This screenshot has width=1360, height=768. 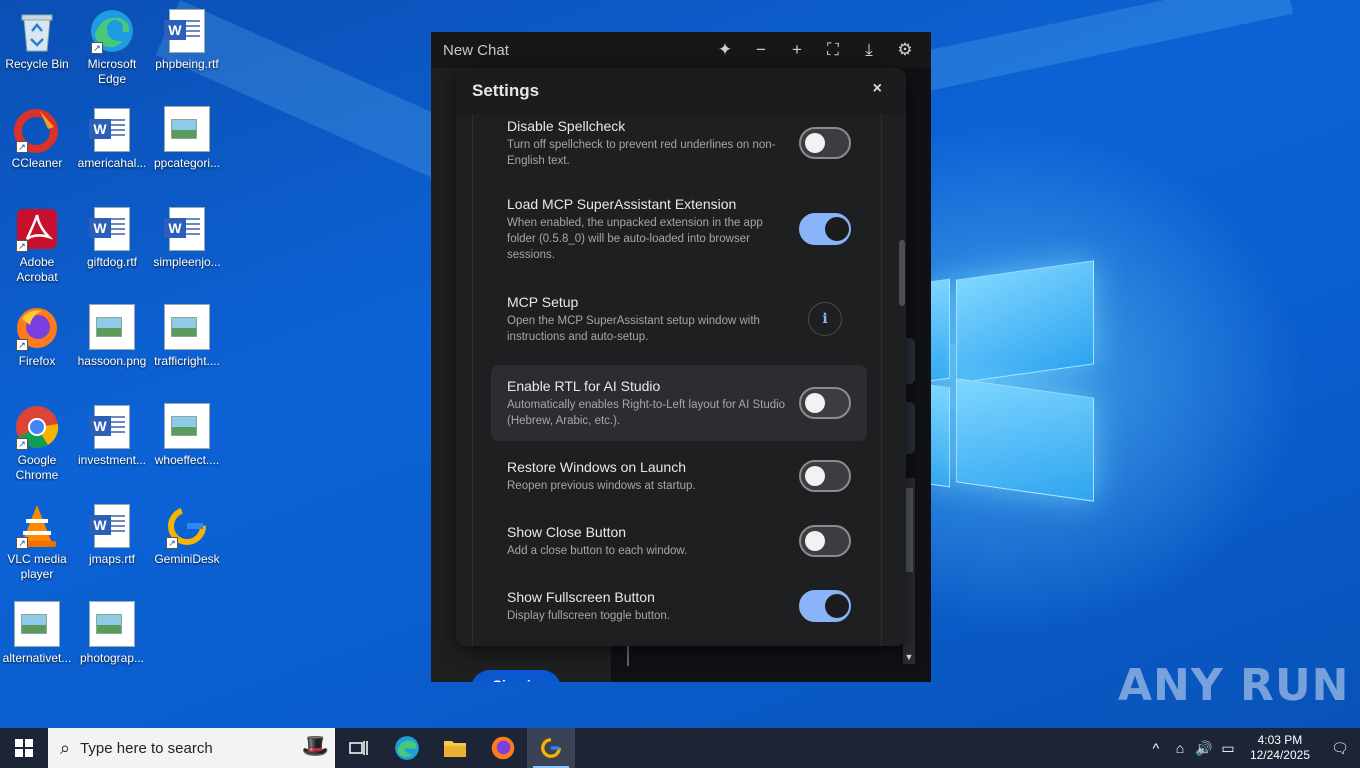 I want to click on taskbar-firefox-icon, so click(x=503, y=748).